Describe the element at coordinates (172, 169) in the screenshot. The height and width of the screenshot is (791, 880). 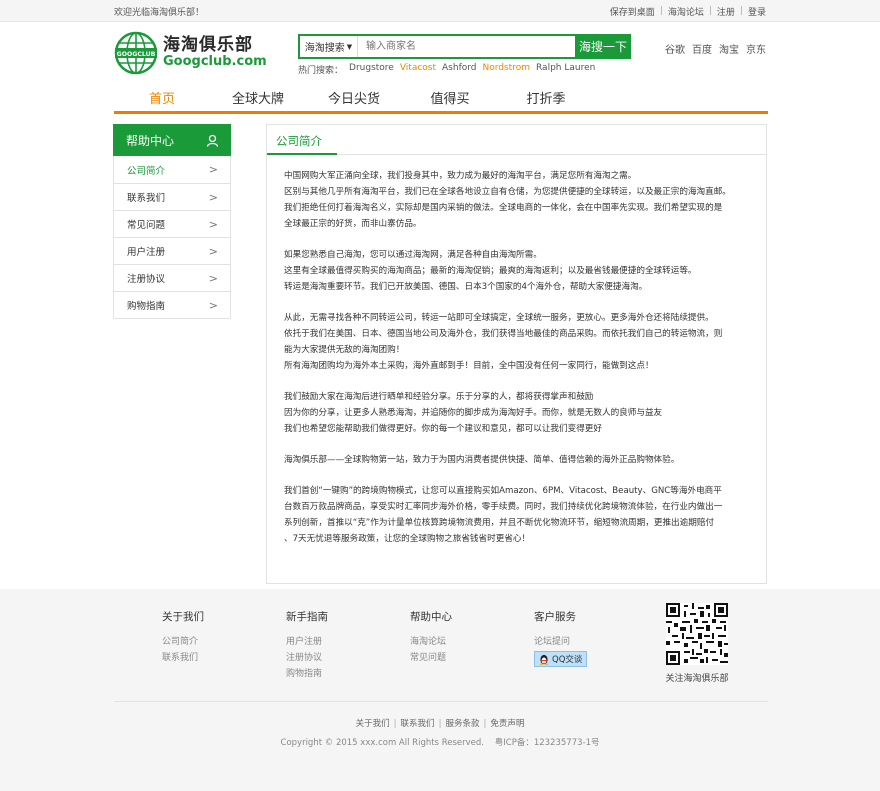
I see `sidebar-item-company-intro: 公司简介 >` at that location.